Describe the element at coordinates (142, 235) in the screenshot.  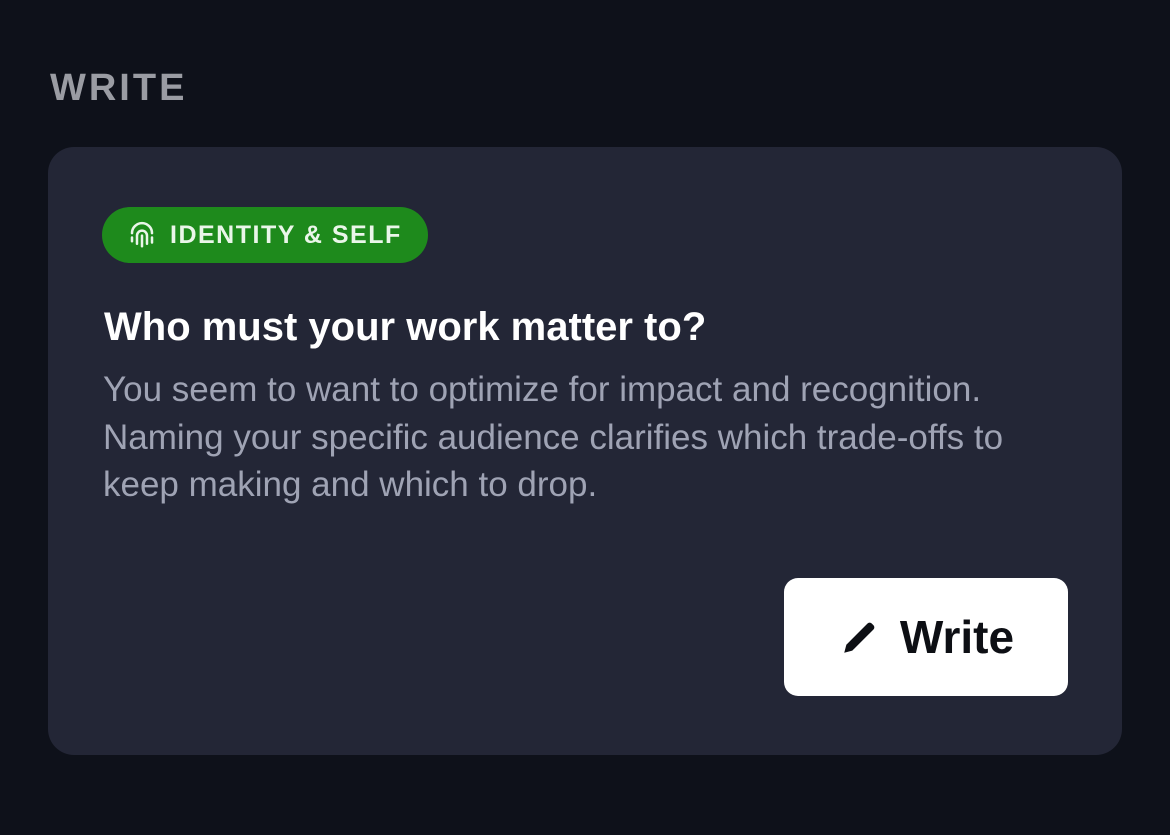
I see `fingerprint-icon` at that location.